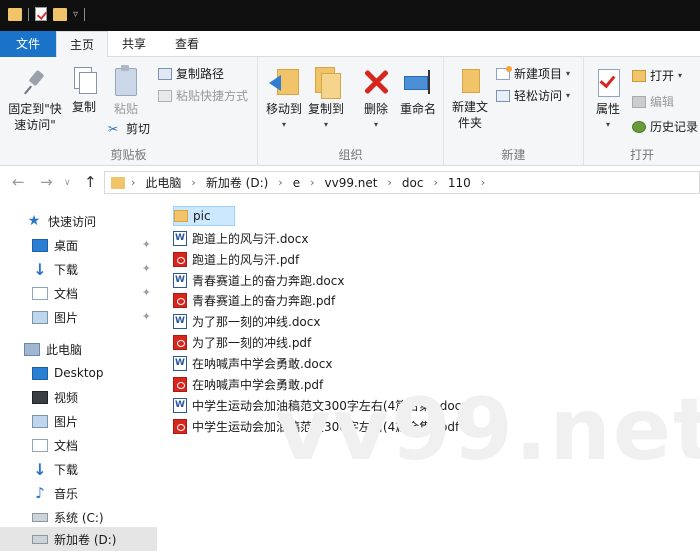  I want to click on breadcrumb-doc: doc, so click(413, 183).